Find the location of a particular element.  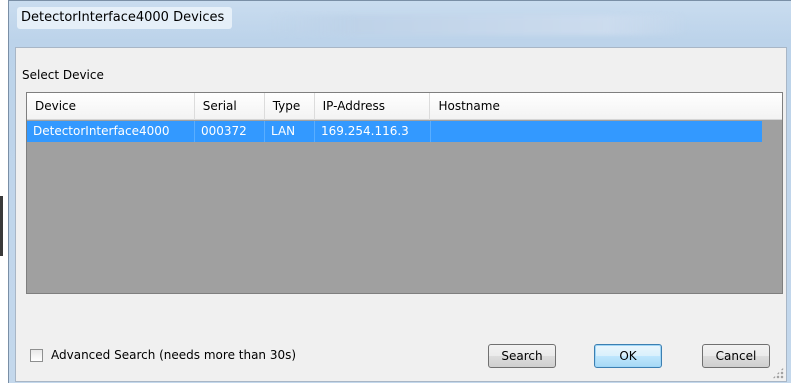

column-header-device: Device is located at coordinates (111, 106).